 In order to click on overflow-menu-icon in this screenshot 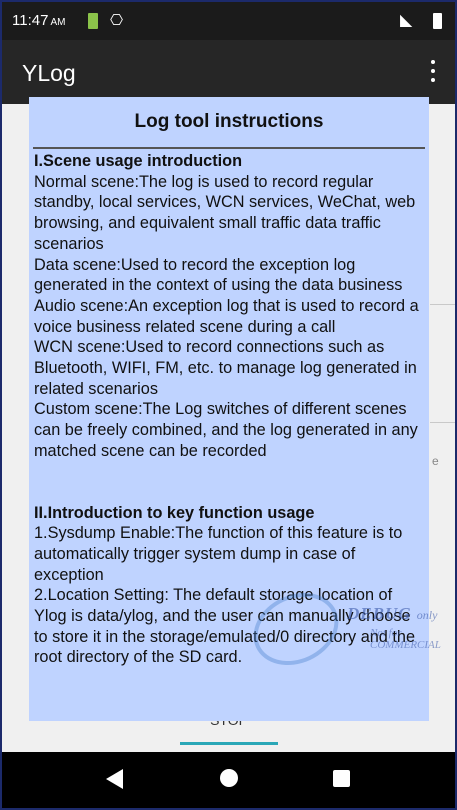, I will do `click(433, 72)`.